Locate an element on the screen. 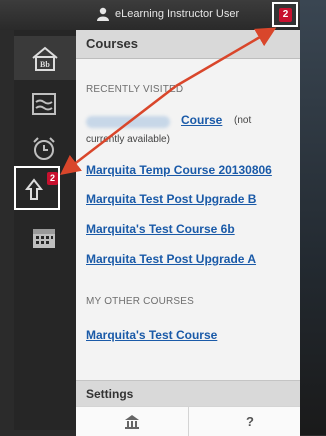 This screenshot has height=436, width=326. user-name: eLearning Instructor User is located at coordinates (177, 14).